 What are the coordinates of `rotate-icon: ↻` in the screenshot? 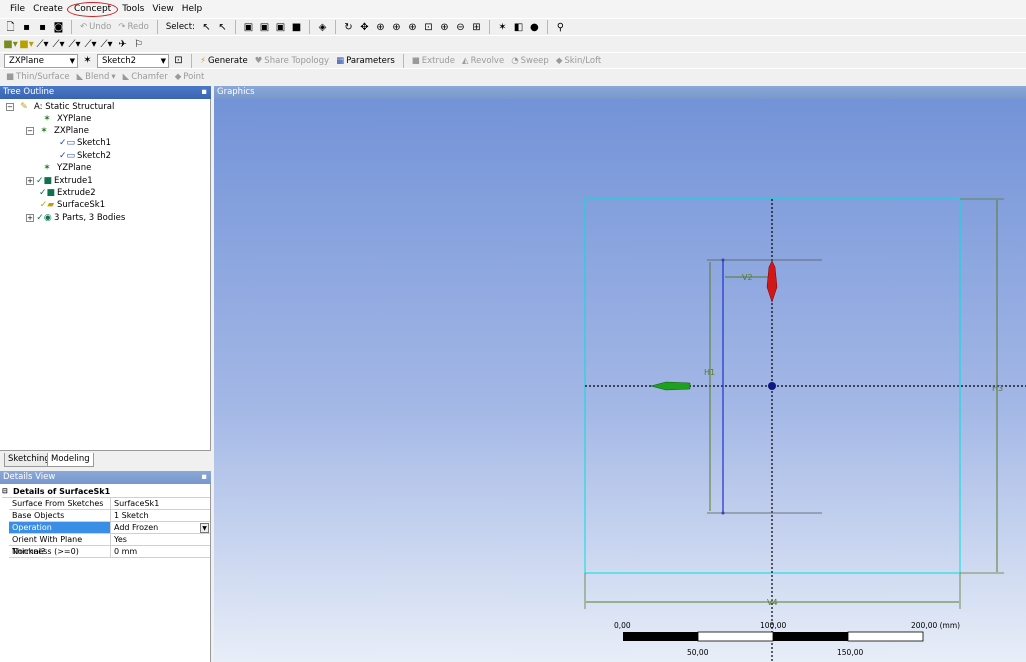 It's located at (348, 27).